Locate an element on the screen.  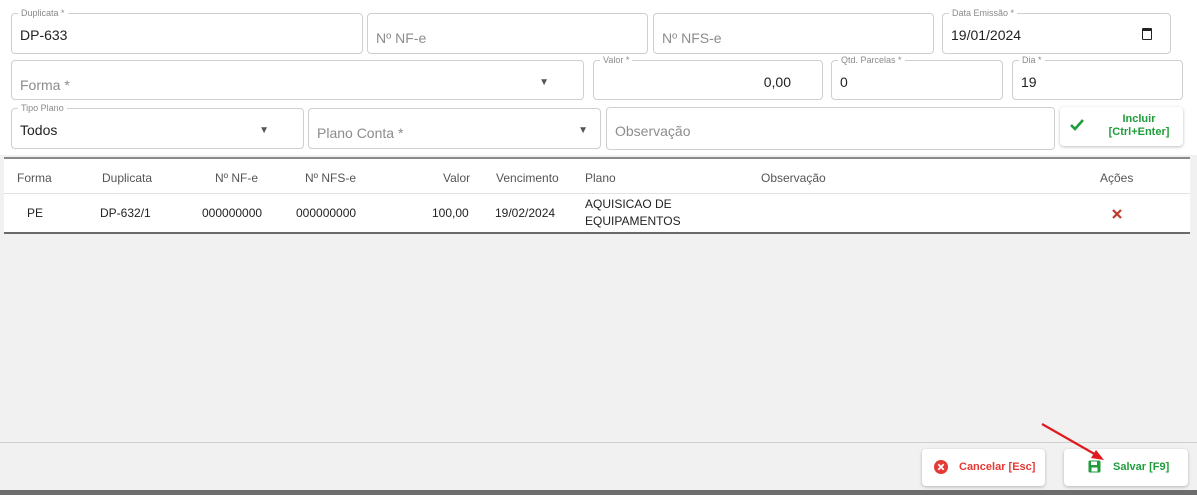
footer-divider is located at coordinates (598, 442).